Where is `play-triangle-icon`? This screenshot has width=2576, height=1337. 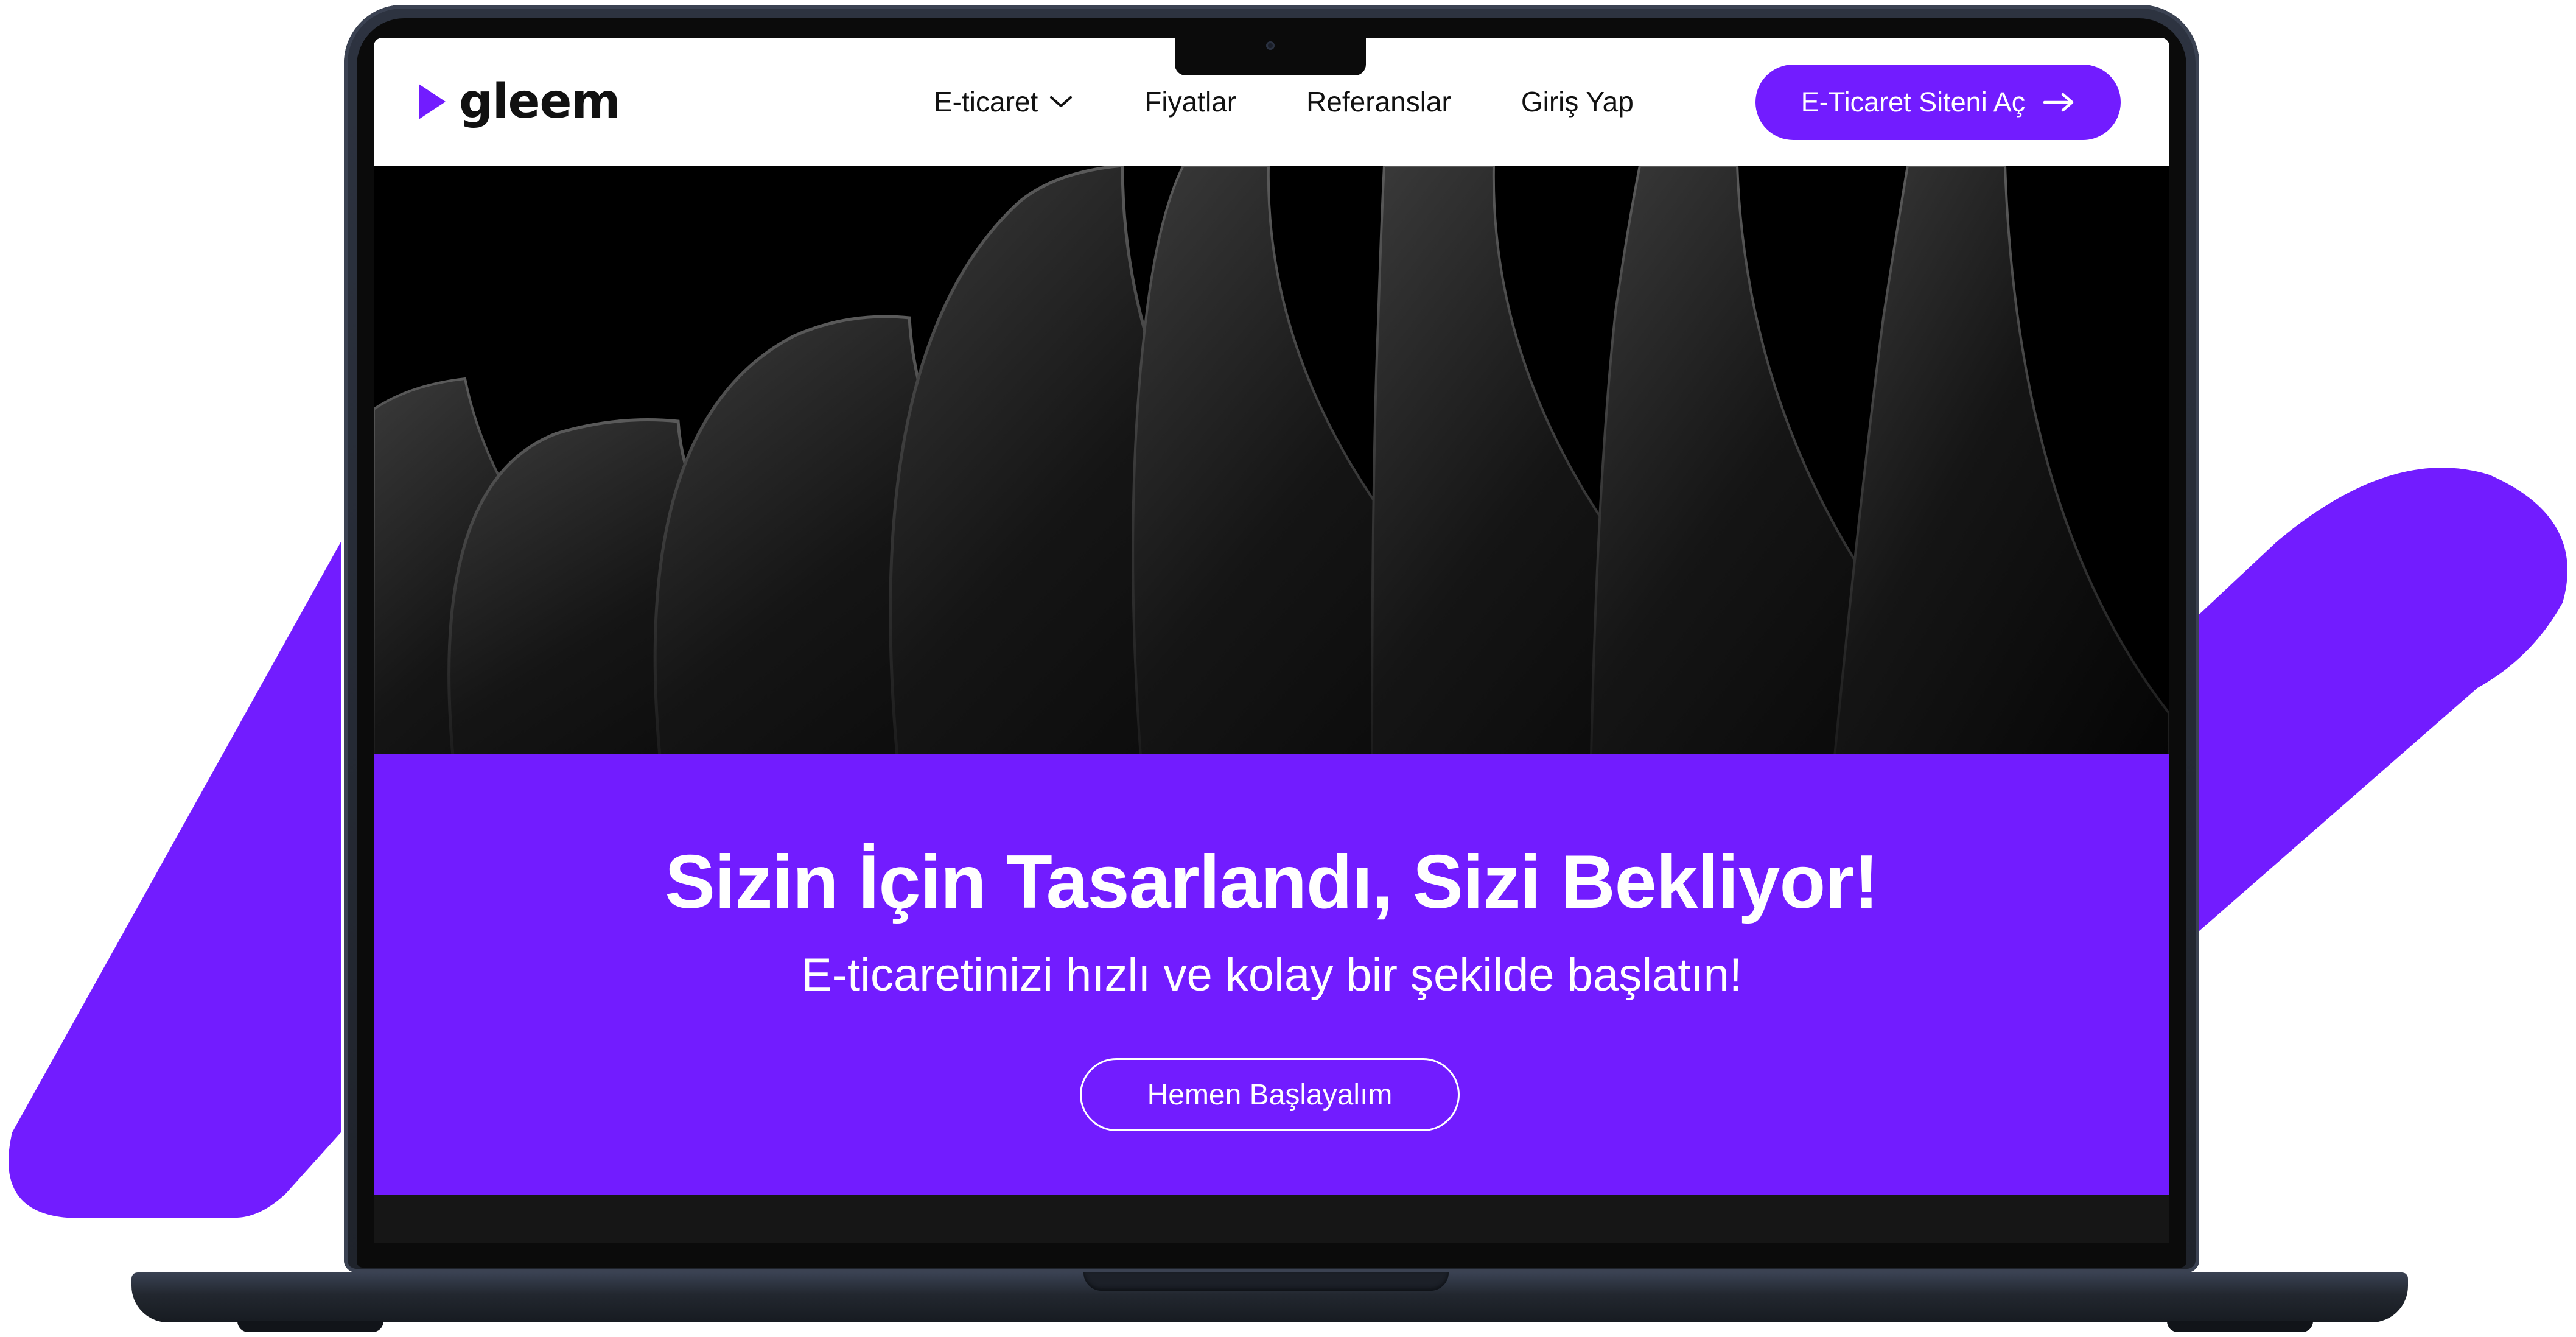 play-triangle-icon is located at coordinates (432, 101).